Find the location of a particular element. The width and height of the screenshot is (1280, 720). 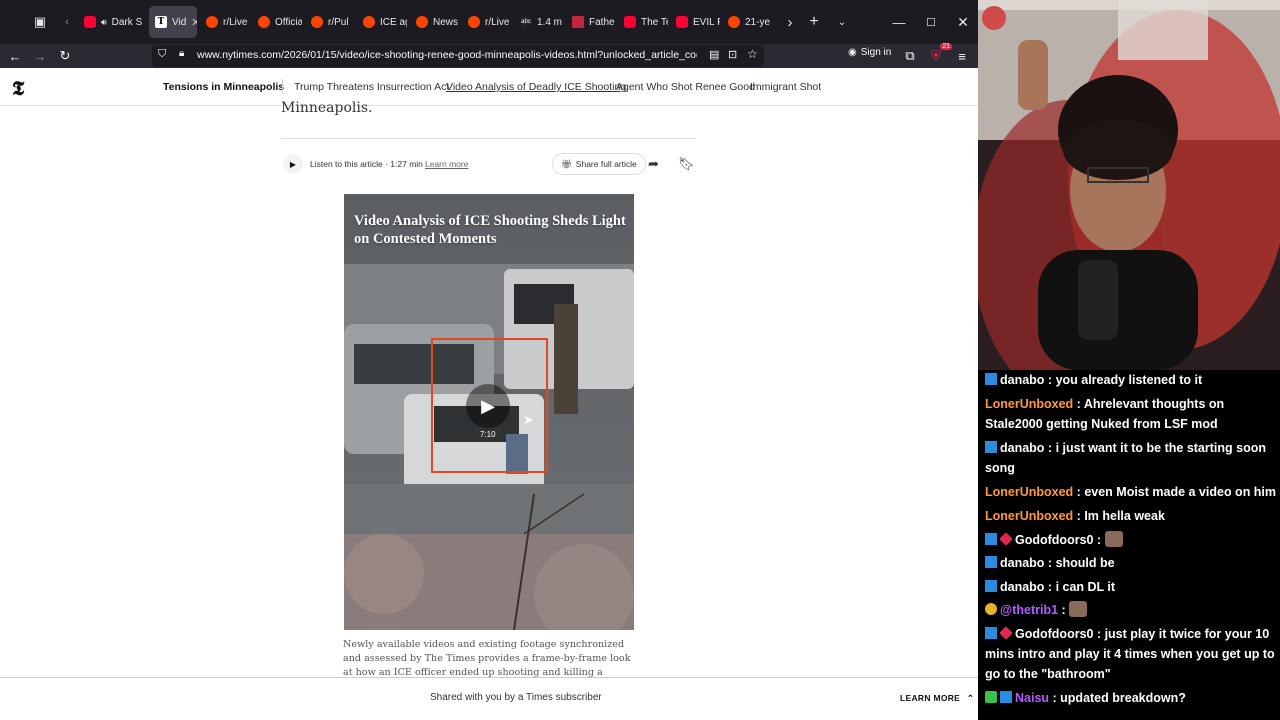

minimize-icon: — is located at coordinates (899, 22).